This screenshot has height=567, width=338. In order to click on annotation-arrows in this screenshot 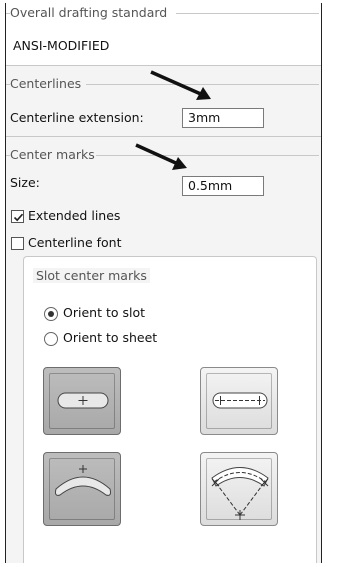, I will do `click(173, 120)`.